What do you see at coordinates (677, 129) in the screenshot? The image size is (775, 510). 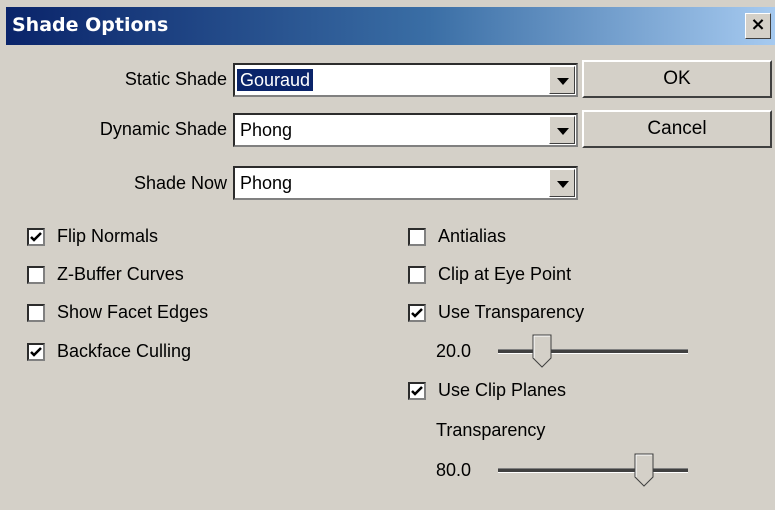 I see `cancel-button: Cancel` at bounding box center [677, 129].